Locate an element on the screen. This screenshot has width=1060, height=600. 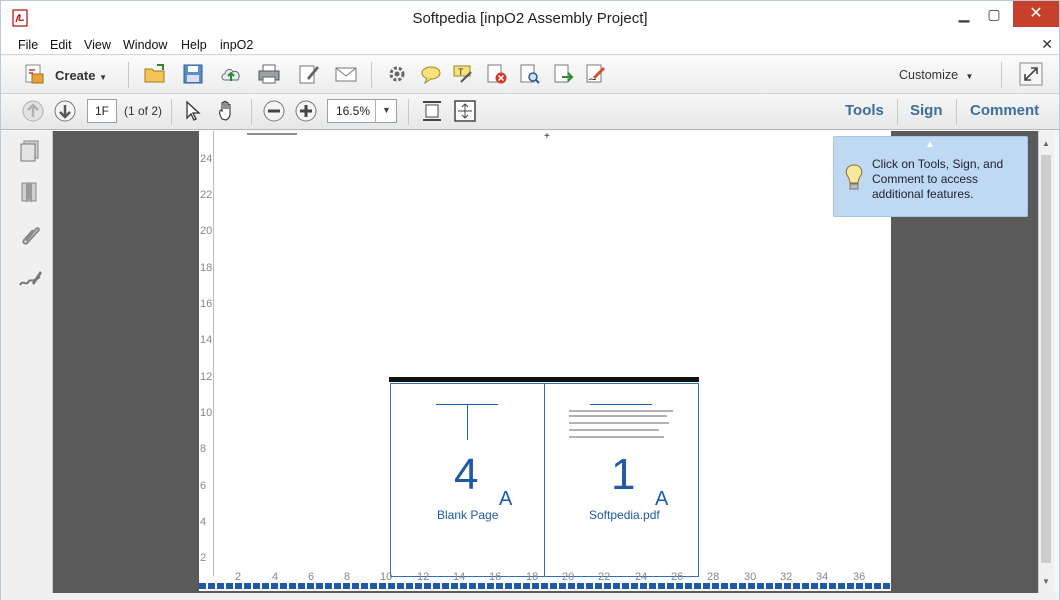
spread-top-bar is located at coordinates (544, 379).